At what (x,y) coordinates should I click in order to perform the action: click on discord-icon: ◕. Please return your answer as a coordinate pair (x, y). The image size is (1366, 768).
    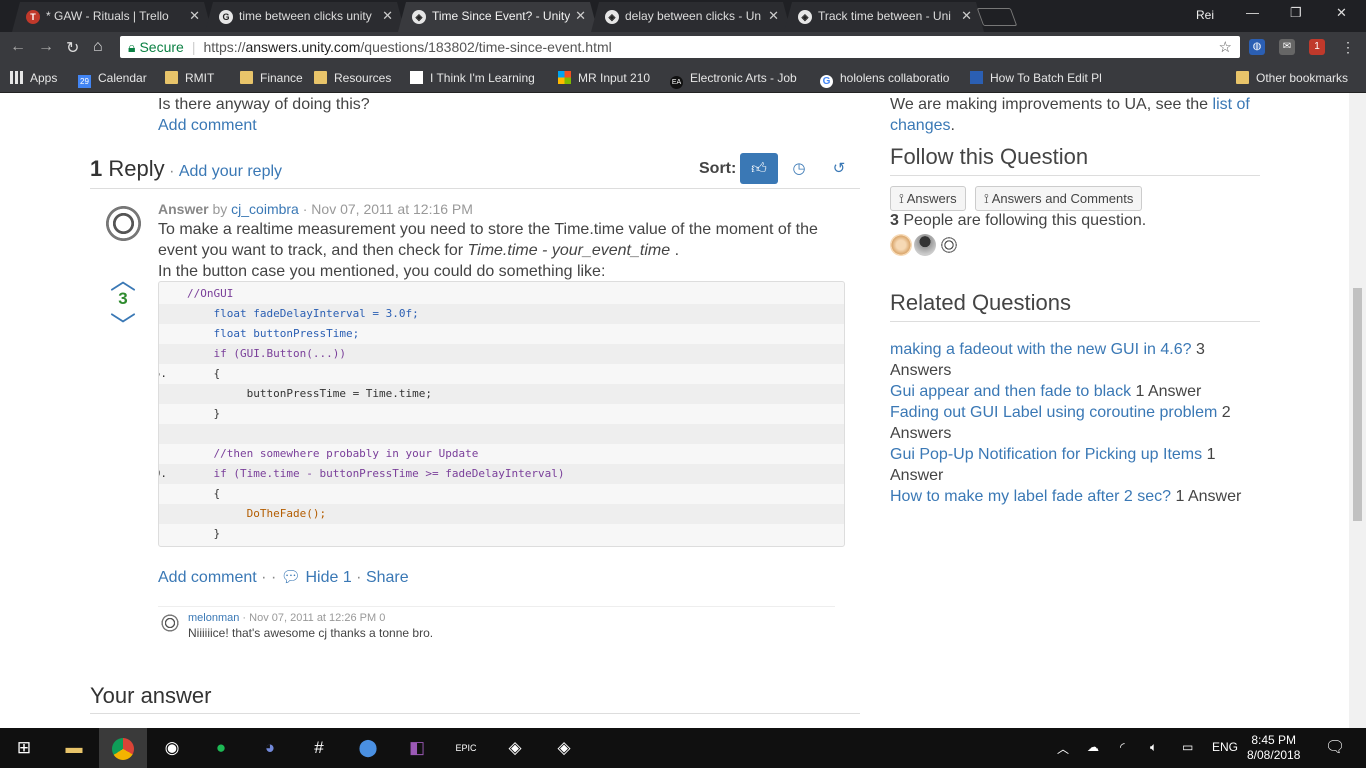
    Looking at the image, I should click on (270, 748).